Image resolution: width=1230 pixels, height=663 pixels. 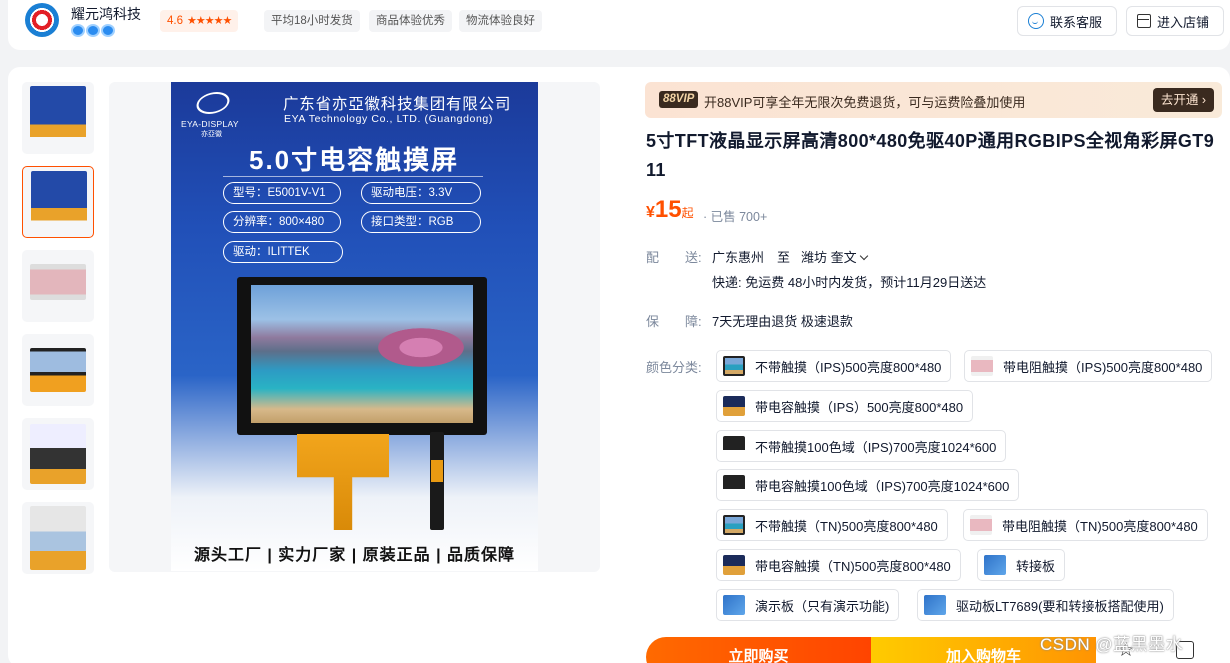 I want to click on spec-pill: 驱动电压：3.3V, so click(x=421, y=193).